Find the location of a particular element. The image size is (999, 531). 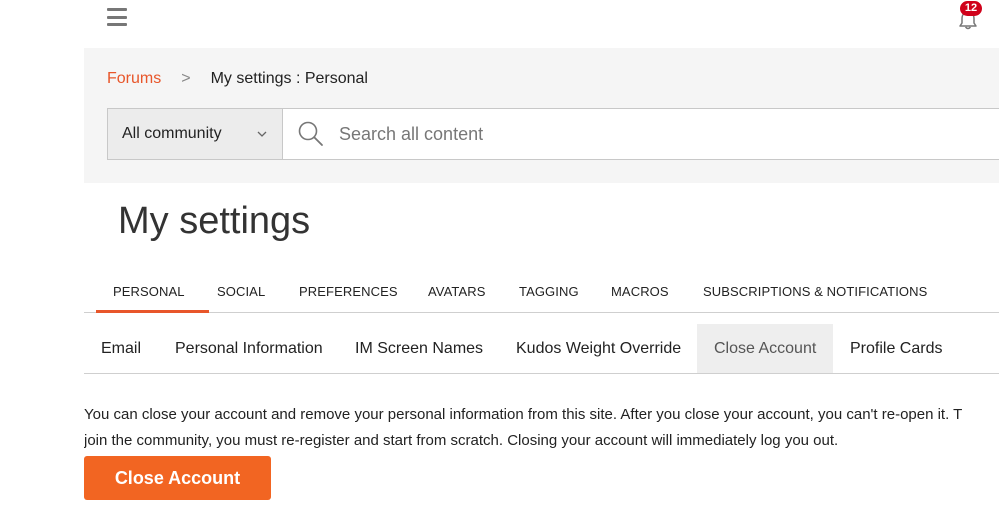

subtab-kudos-weight-override: Kudos Weight Override is located at coordinates (598, 348).